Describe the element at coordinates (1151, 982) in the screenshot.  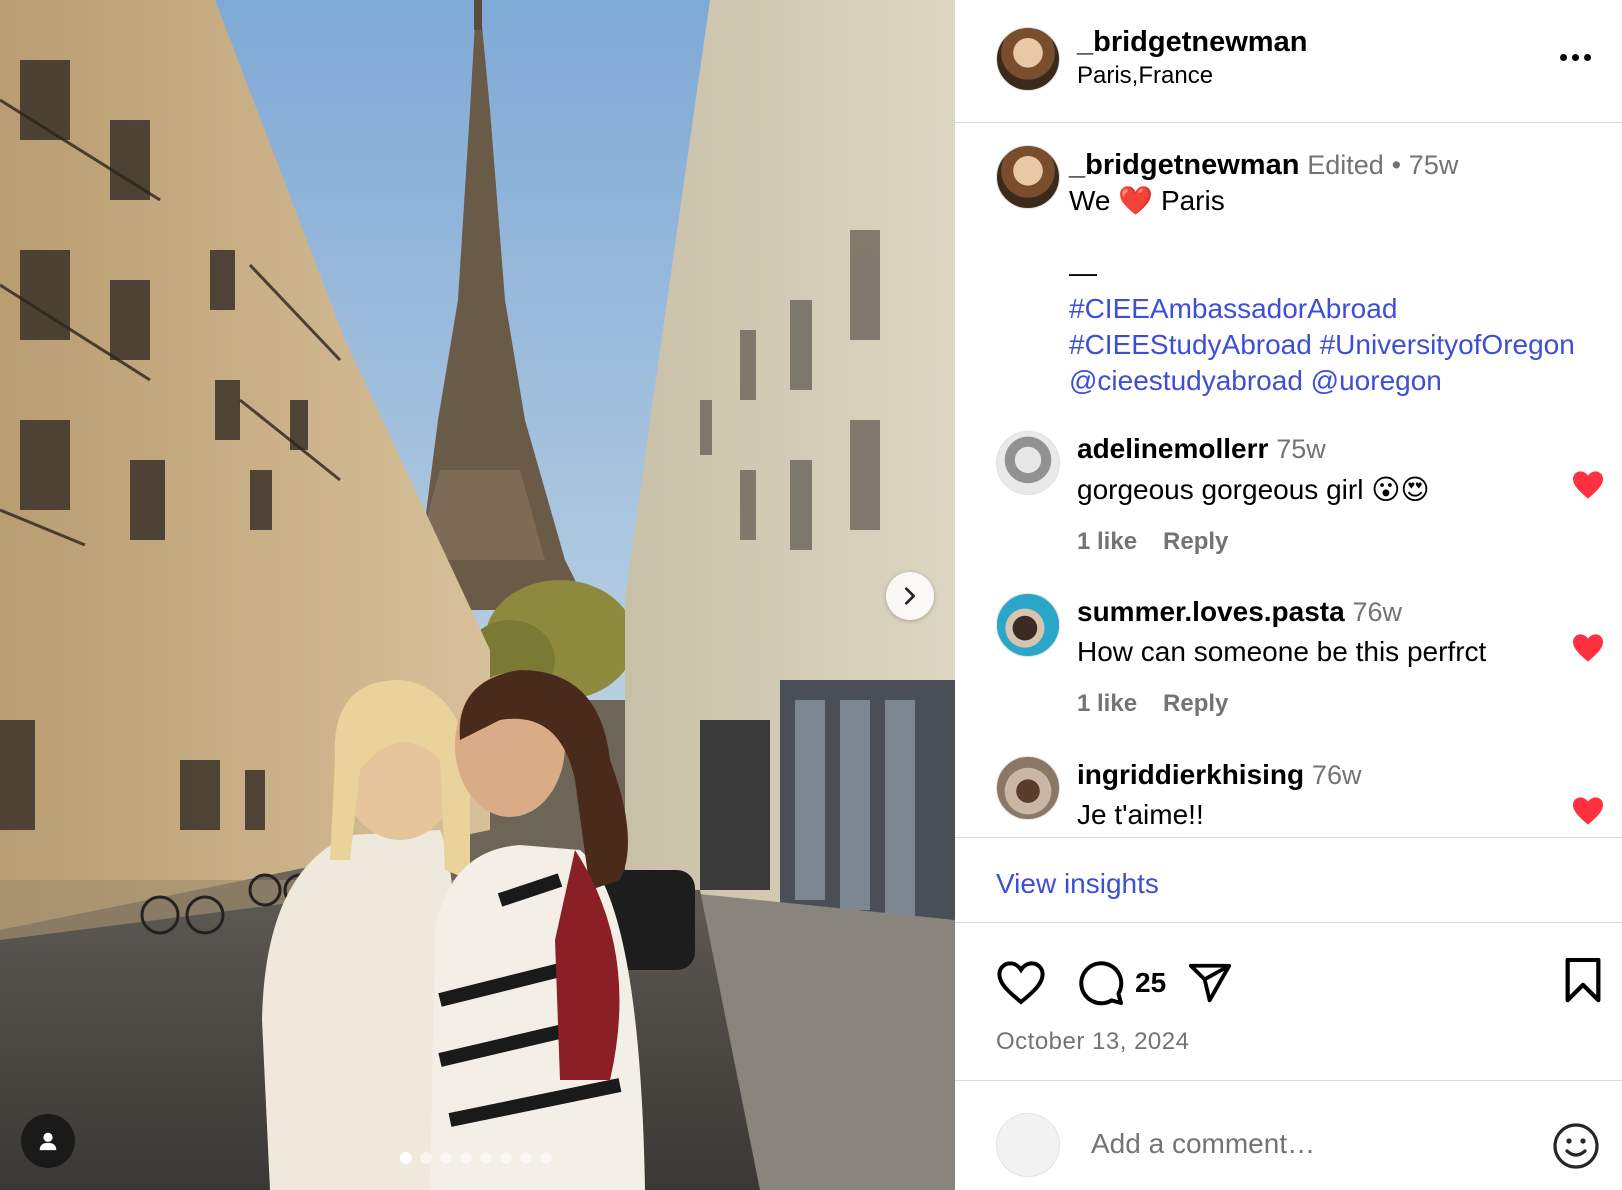
I see `comment-count: 25` at that location.